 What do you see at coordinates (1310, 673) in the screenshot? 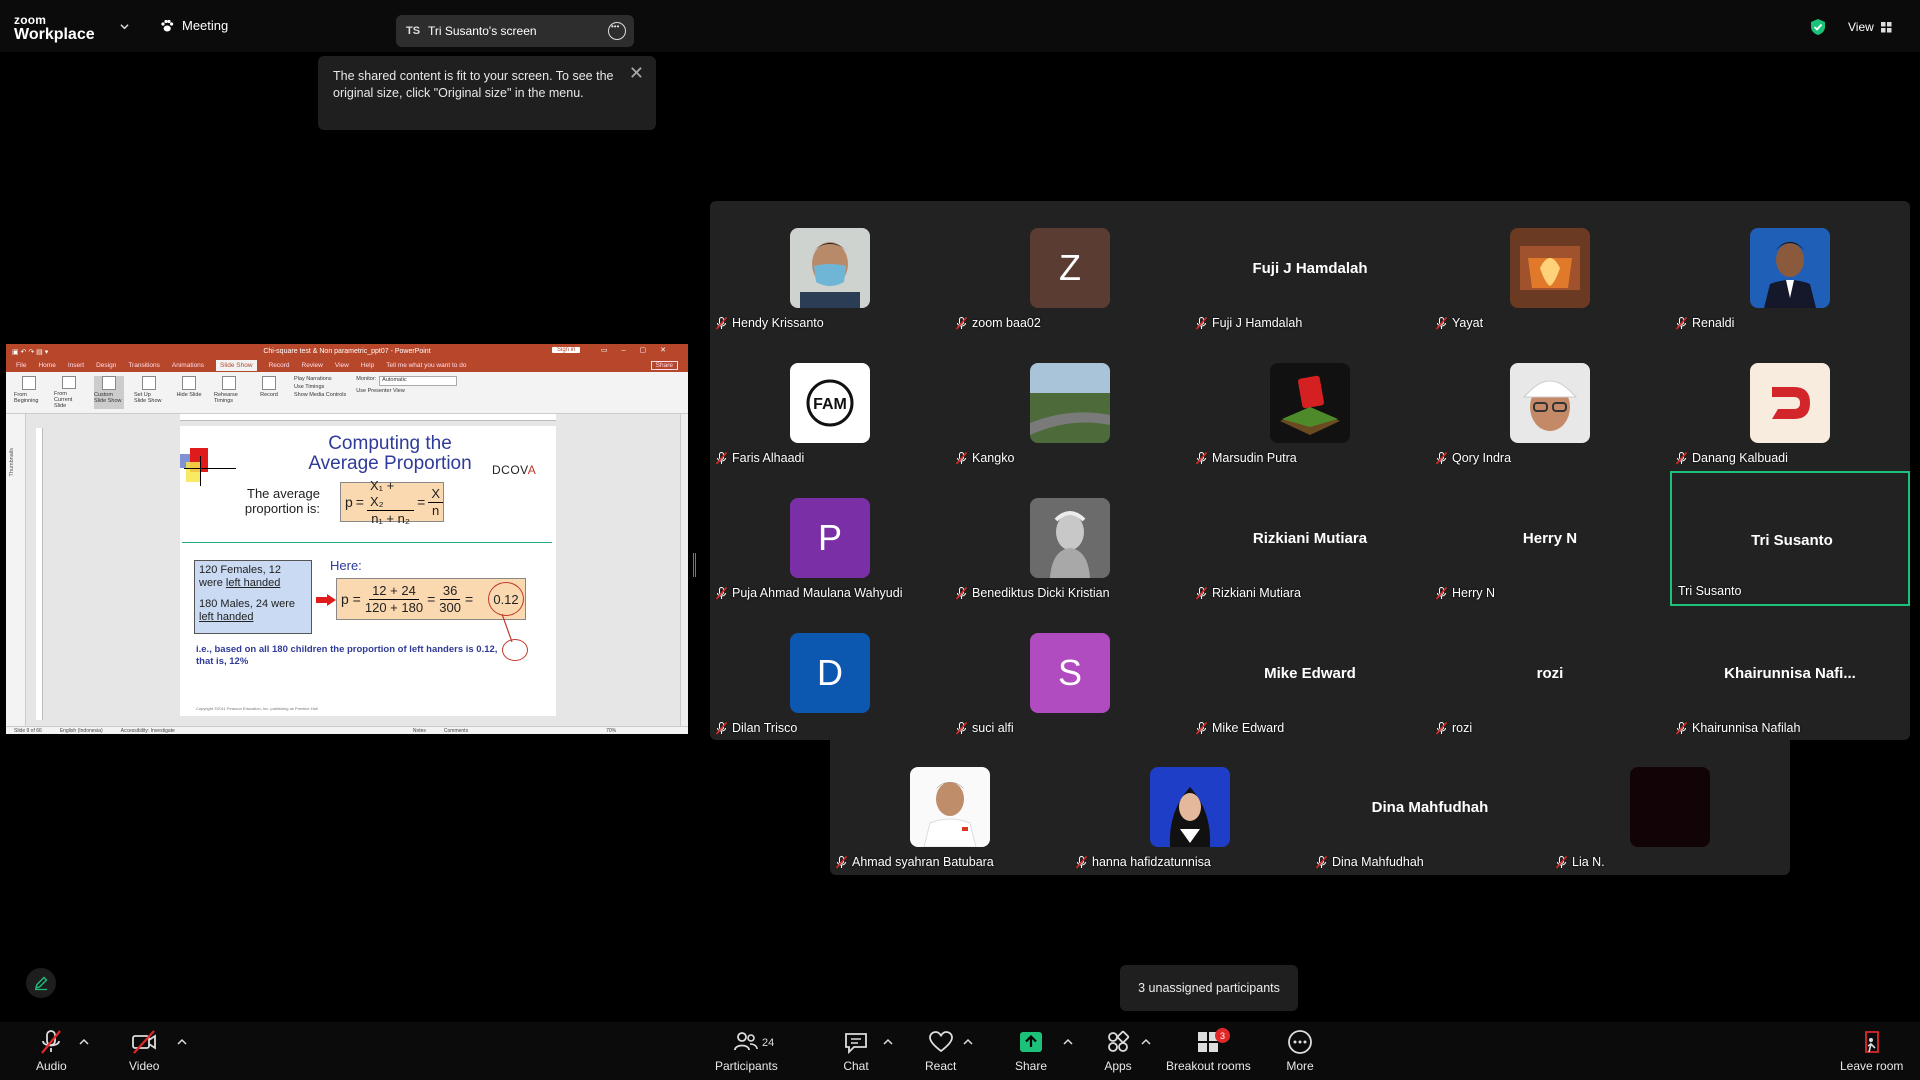
I see `participant-tile: Mike Edward Mike Edward` at bounding box center [1310, 673].